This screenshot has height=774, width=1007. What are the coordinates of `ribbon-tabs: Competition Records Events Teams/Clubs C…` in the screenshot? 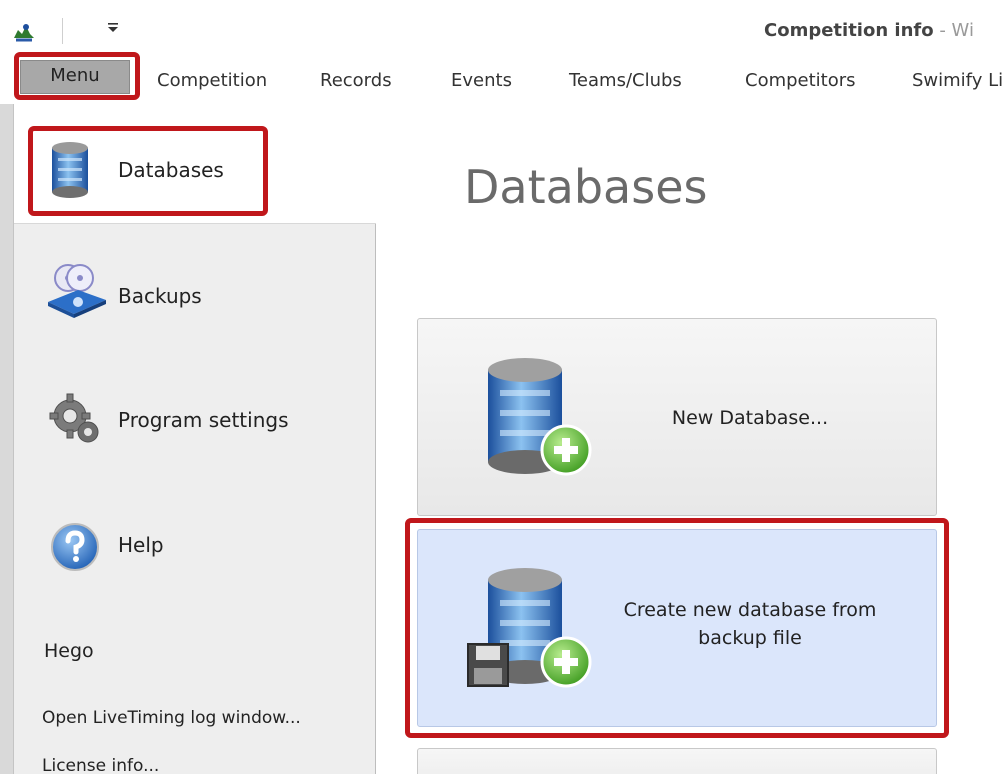 It's located at (503, 80).